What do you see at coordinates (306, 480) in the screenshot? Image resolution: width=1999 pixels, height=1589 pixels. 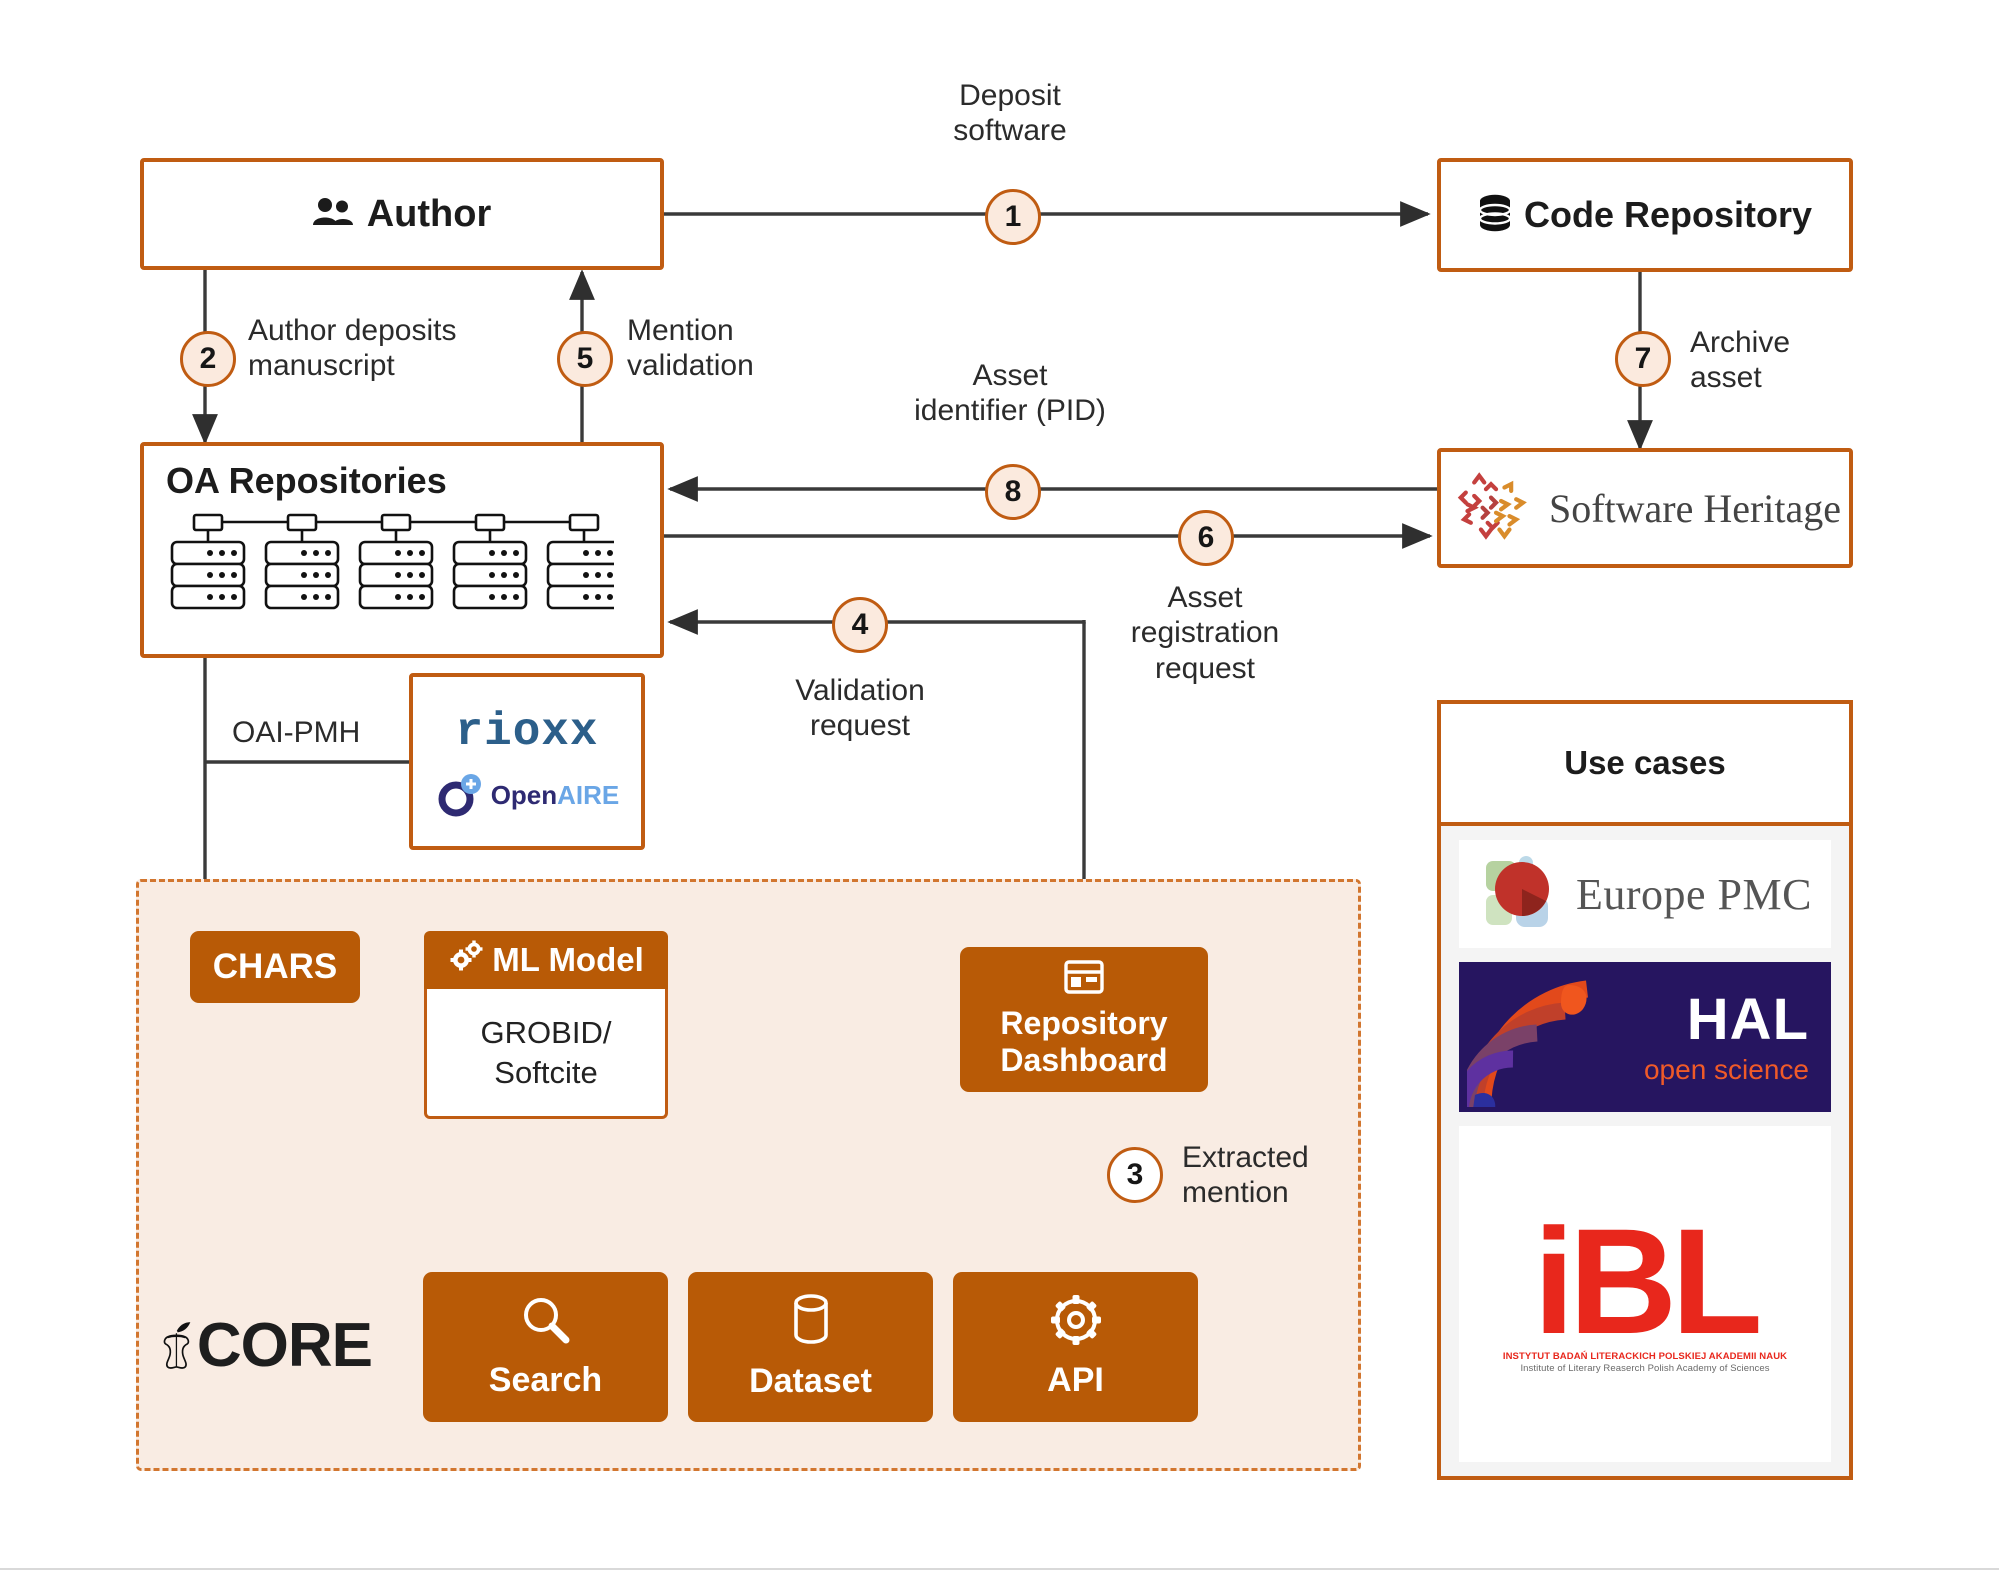 I see `node-oa-repositories-label: OA Repositories` at bounding box center [306, 480].